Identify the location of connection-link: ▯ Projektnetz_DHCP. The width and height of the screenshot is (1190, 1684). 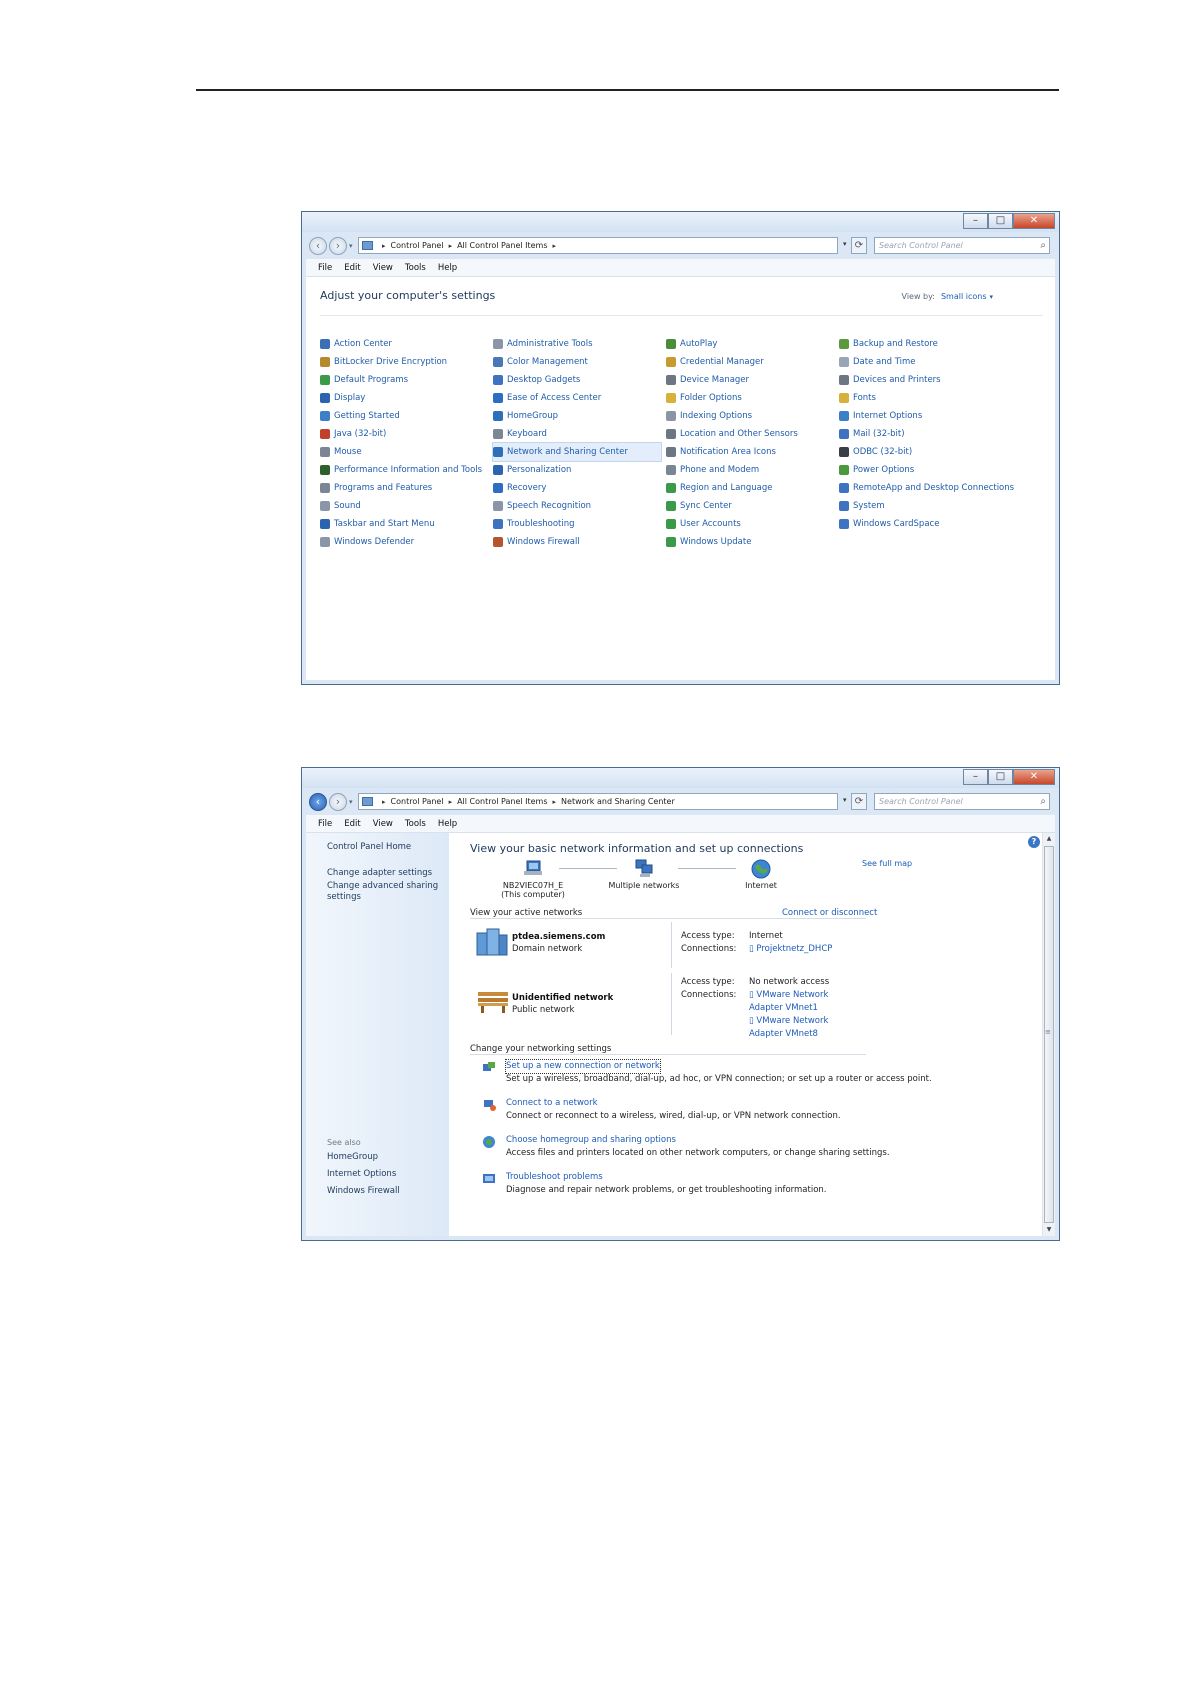
(790, 949).